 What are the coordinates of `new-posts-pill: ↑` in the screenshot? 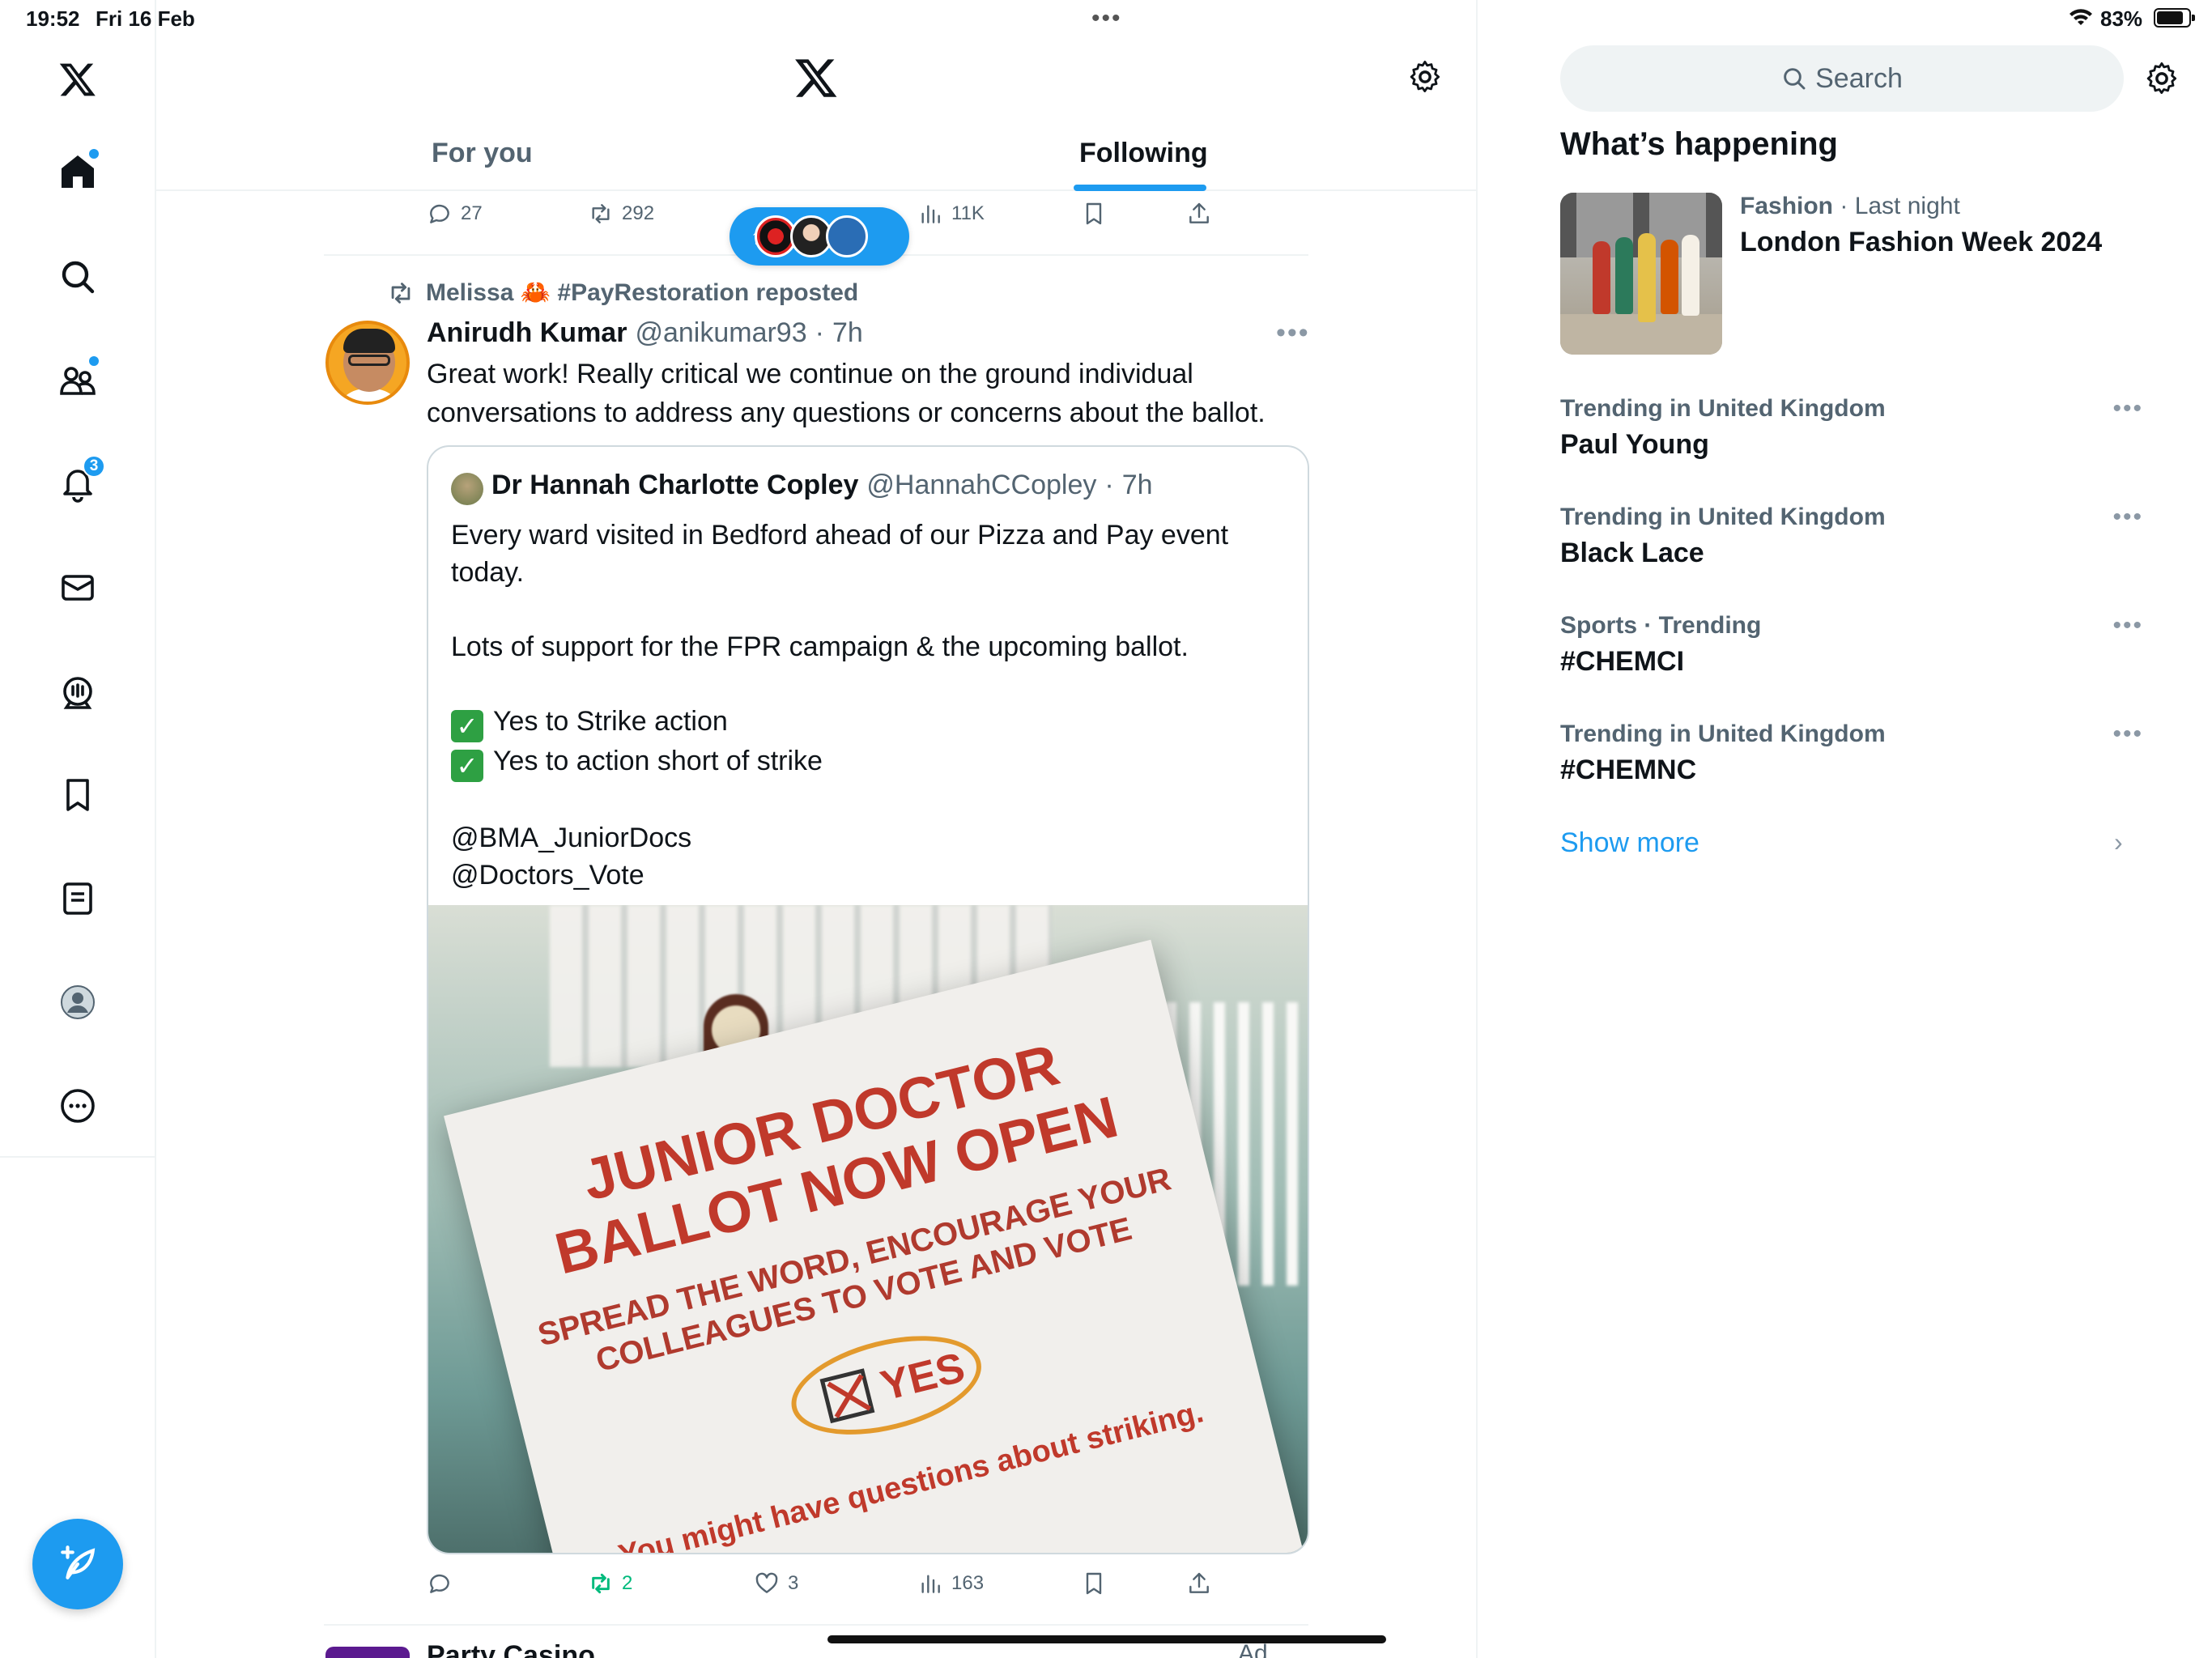 It's located at (820, 236).